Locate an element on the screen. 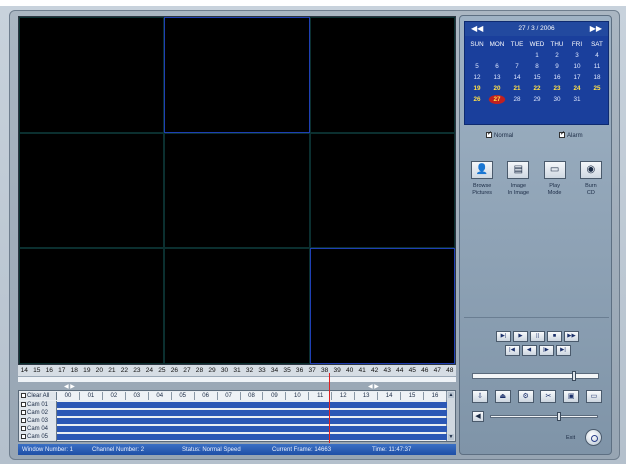 This screenshot has width=626, height=464. channel-column-header: 12 is located at coordinates (344, 396).